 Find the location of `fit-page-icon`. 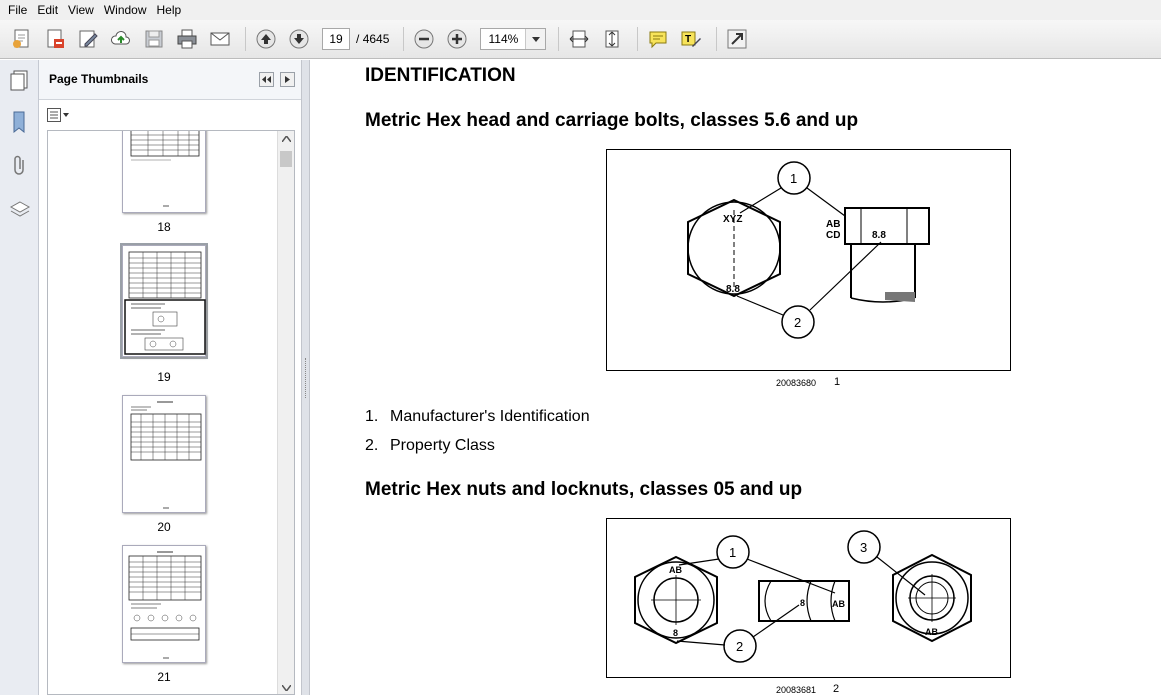

fit-page-icon is located at coordinates (612, 39).